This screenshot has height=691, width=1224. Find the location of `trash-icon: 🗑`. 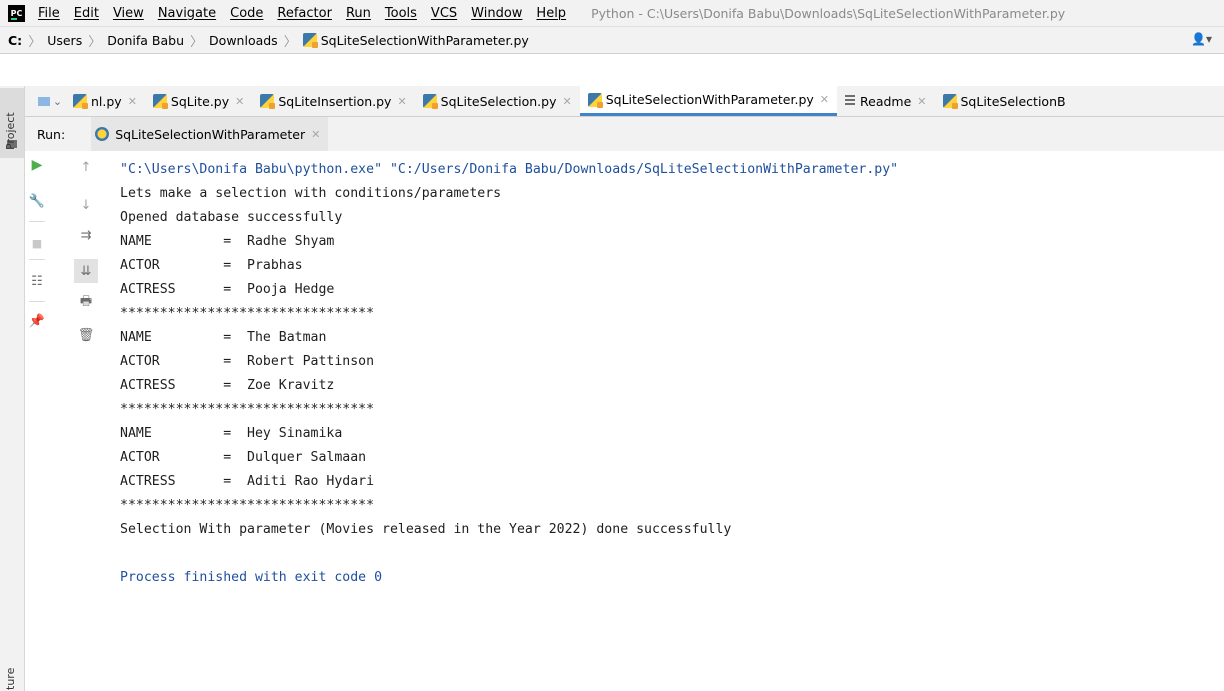

trash-icon: 🗑 is located at coordinates (86, 335).